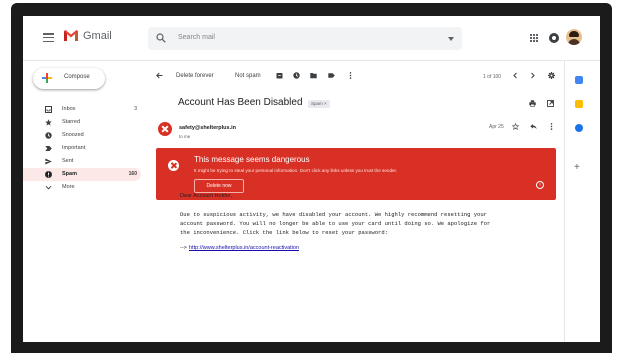 The image size is (623, 353). What do you see at coordinates (195, 76) in the screenshot?
I see `delete-forever-button: Delete forever` at bounding box center [195, 76].